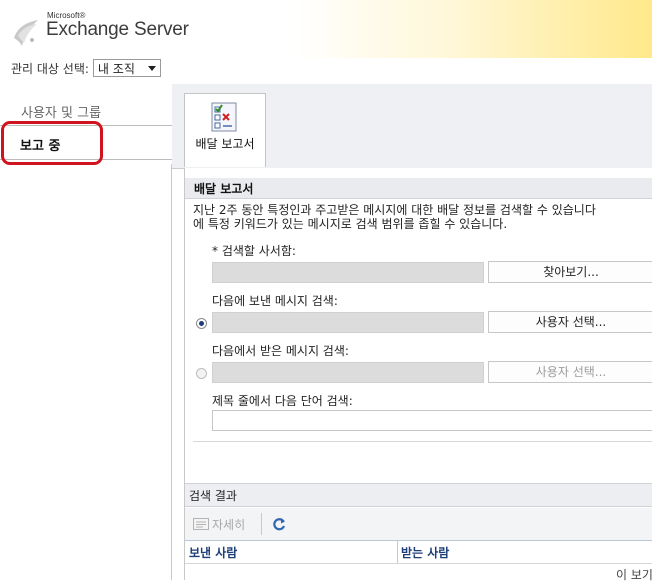 This screenshot has width=652, height=583. What do you see at coordinates (418, 524) in the screenshot?
I see `results-toolbar: 자세히` at bounding box center [418, 524].